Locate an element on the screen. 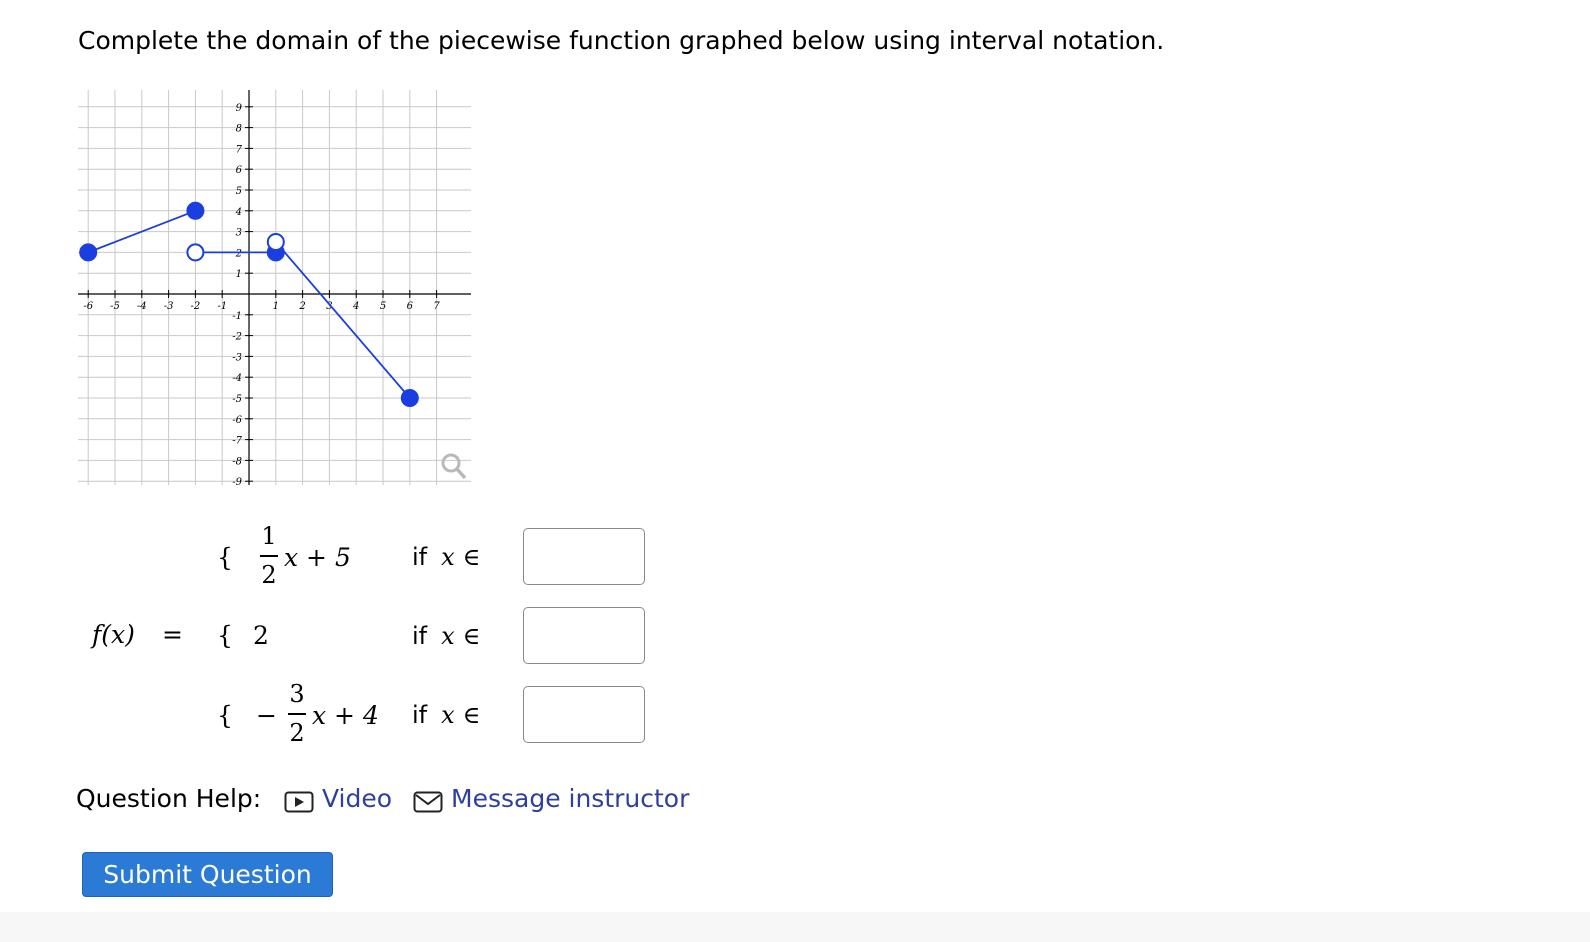  y-tick-label: -9 is located at coordinates (237, 481).